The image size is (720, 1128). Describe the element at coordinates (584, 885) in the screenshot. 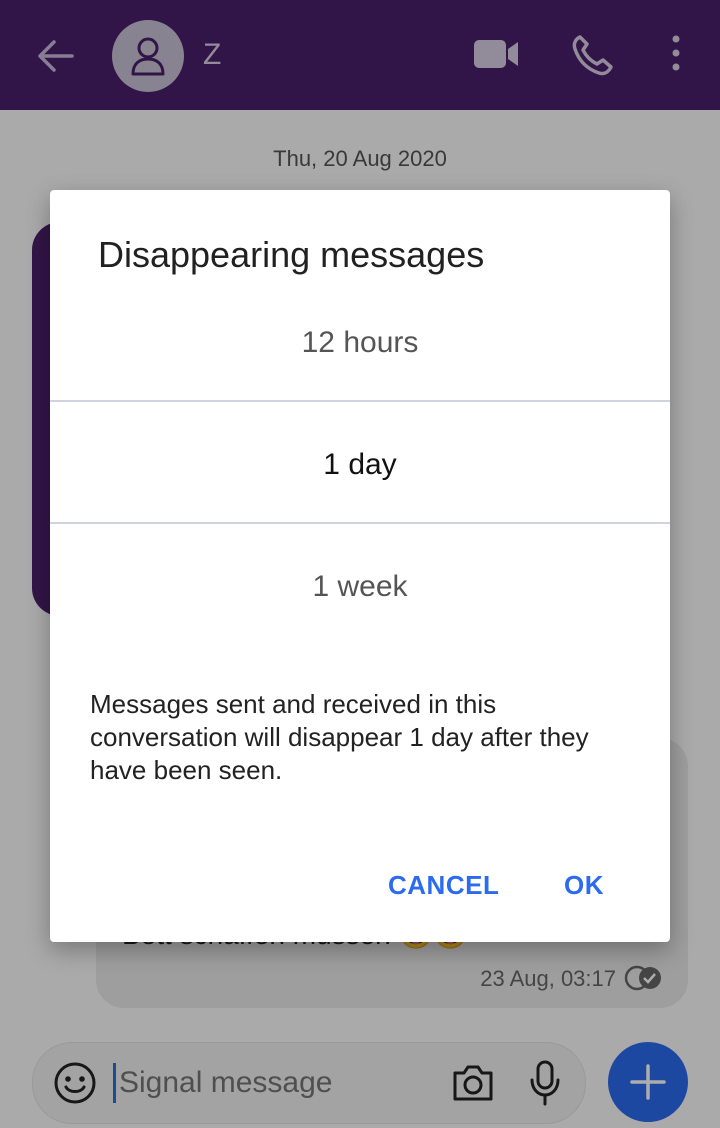

I see `ok-button: OK` at that location.